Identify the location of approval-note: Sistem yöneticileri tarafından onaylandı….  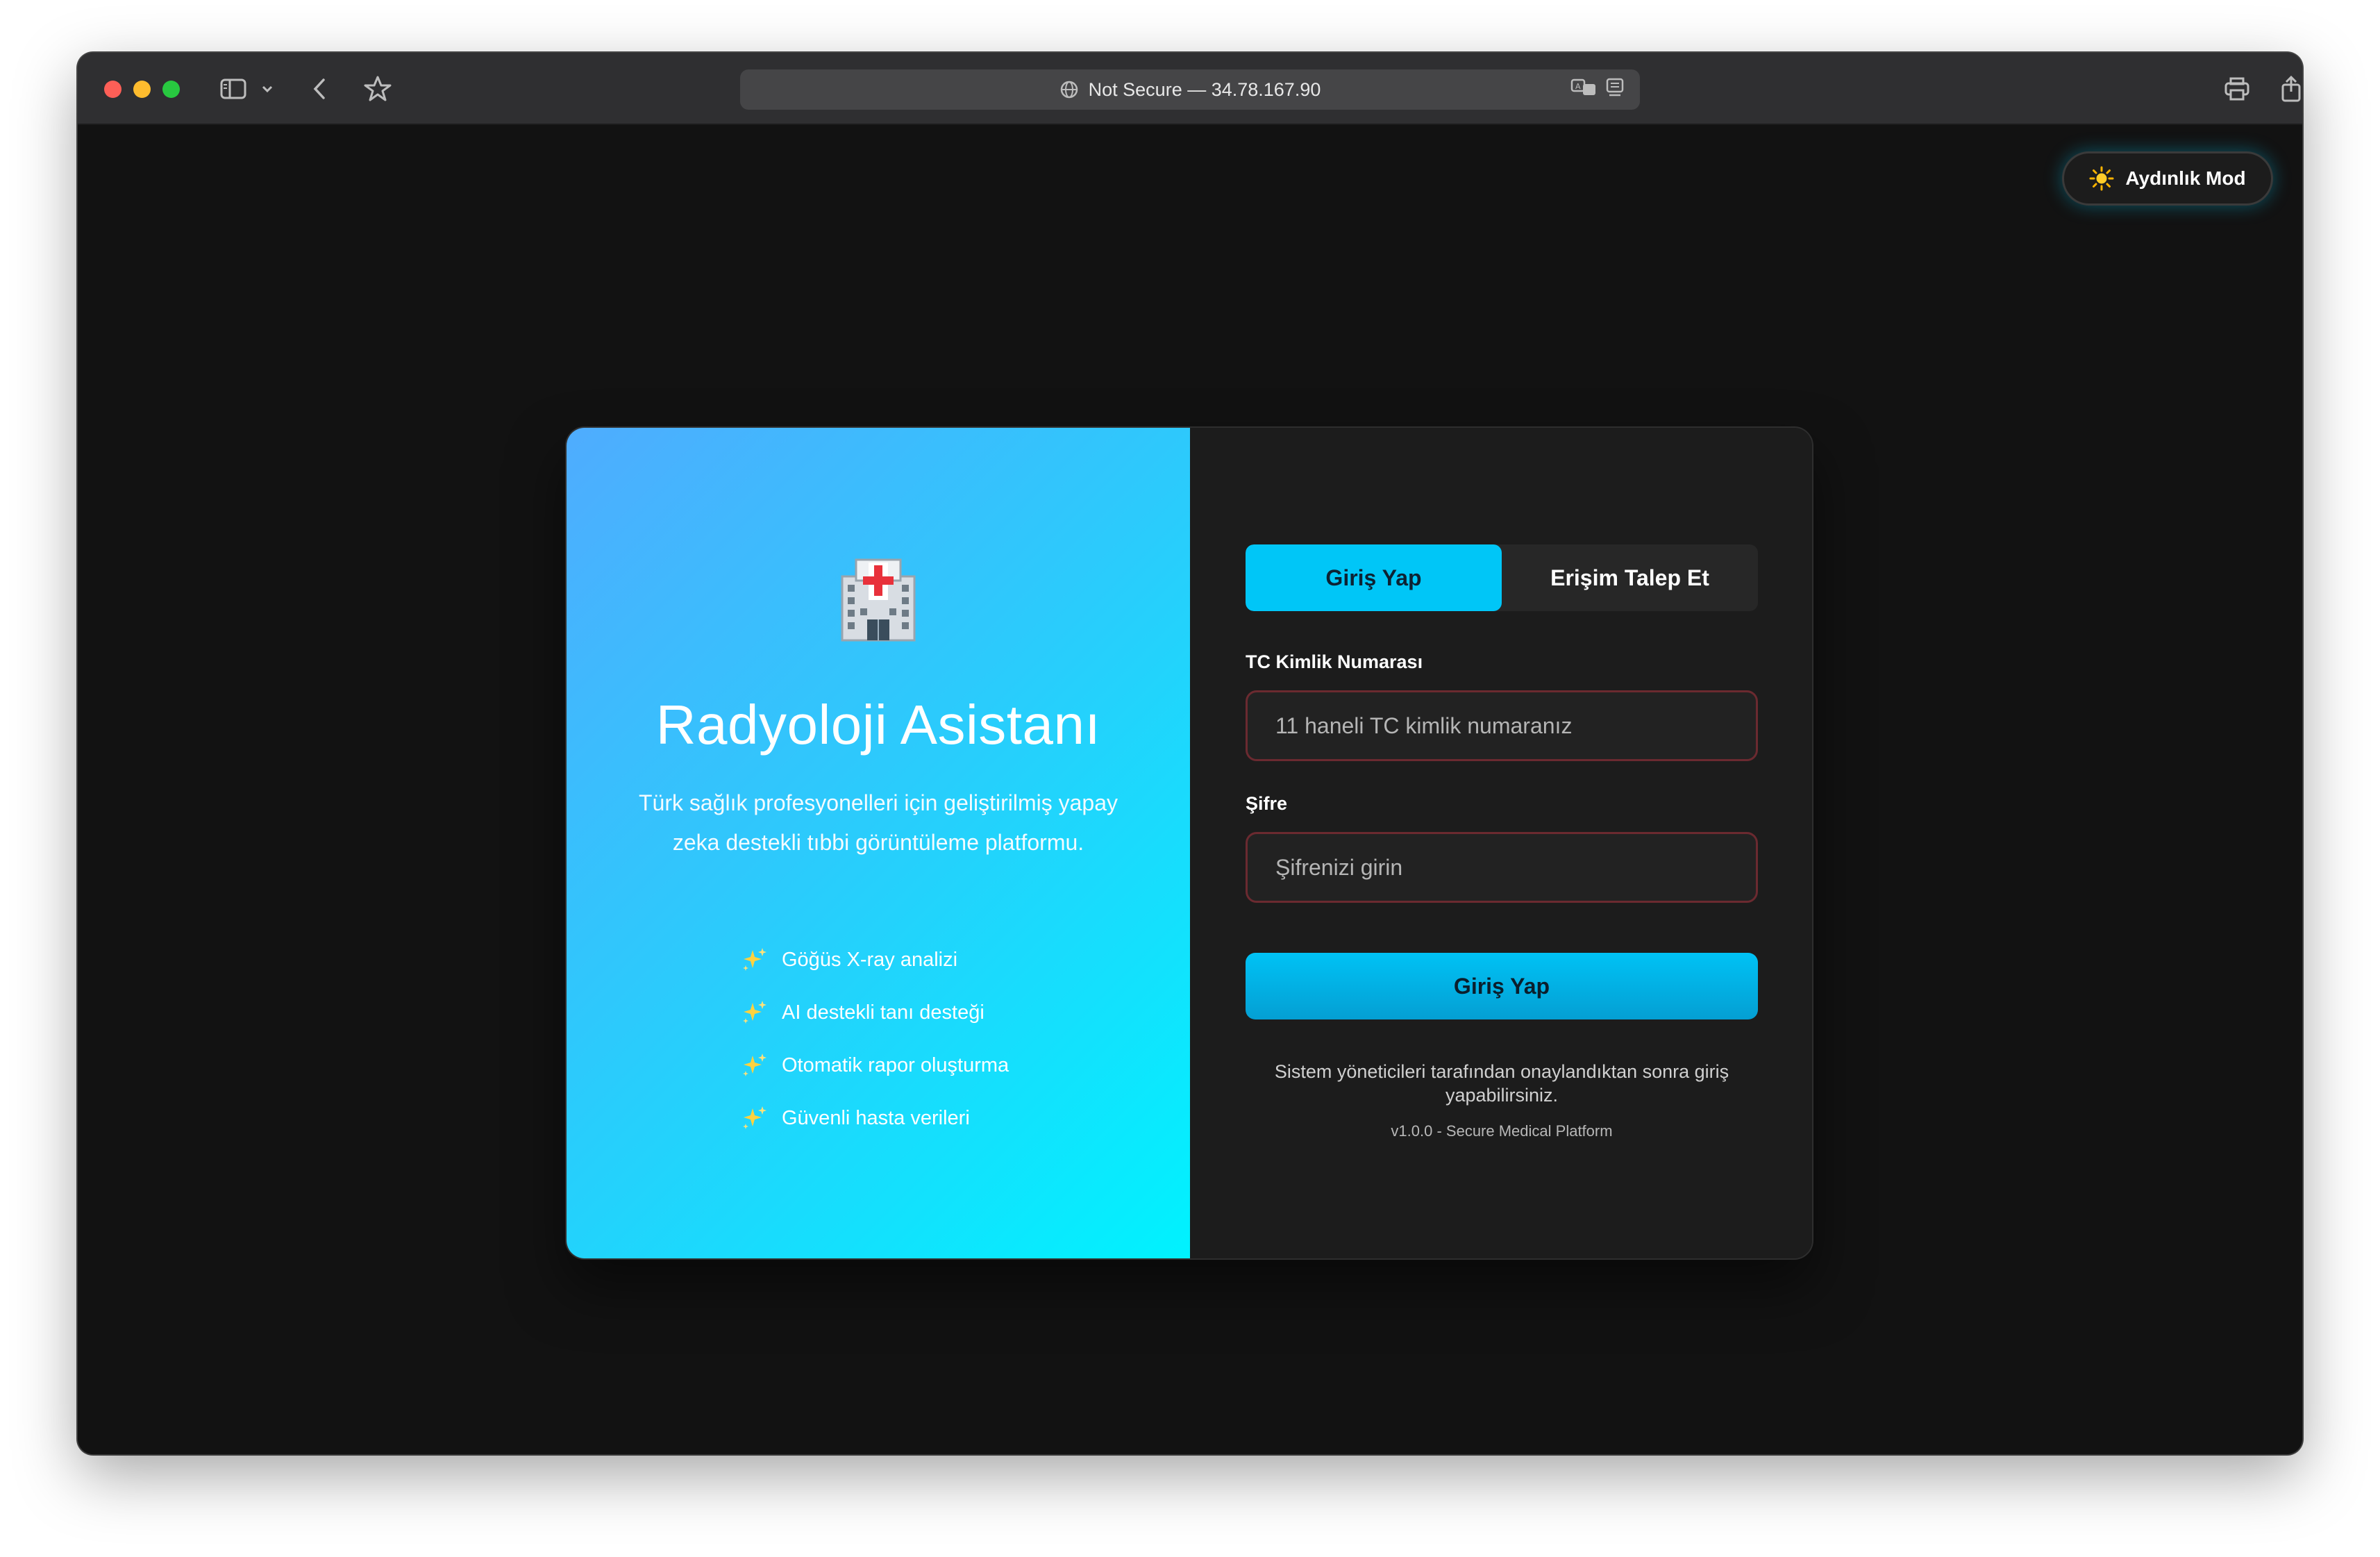
(1501, 1083).